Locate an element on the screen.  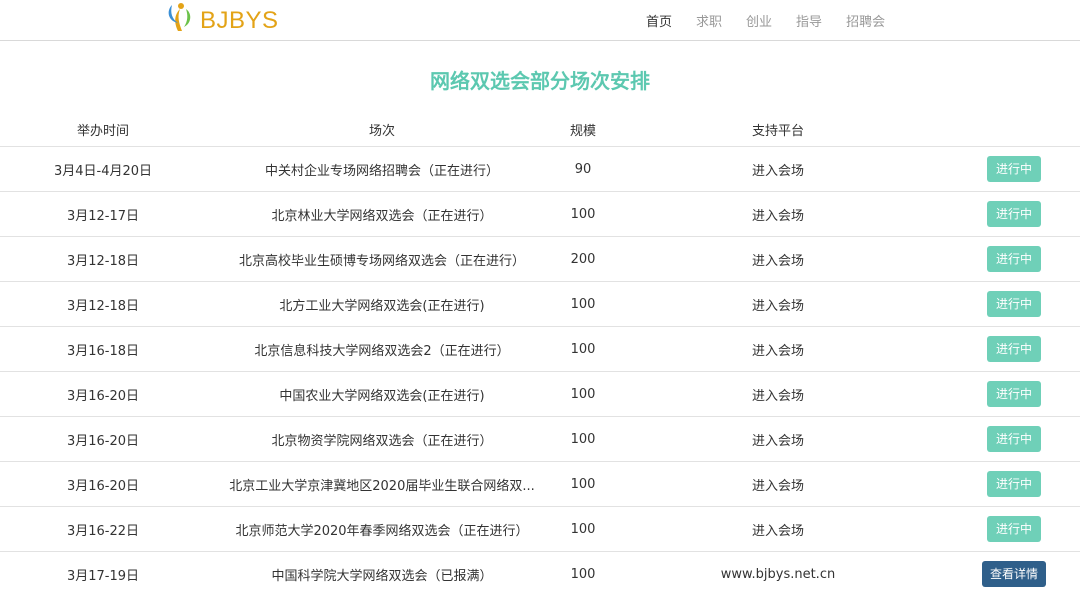
table-row: 3月16-18日北京信息科技大学网络双选会2（正在进行）100进入会场 进行中 is located at coordinates (540, 349).